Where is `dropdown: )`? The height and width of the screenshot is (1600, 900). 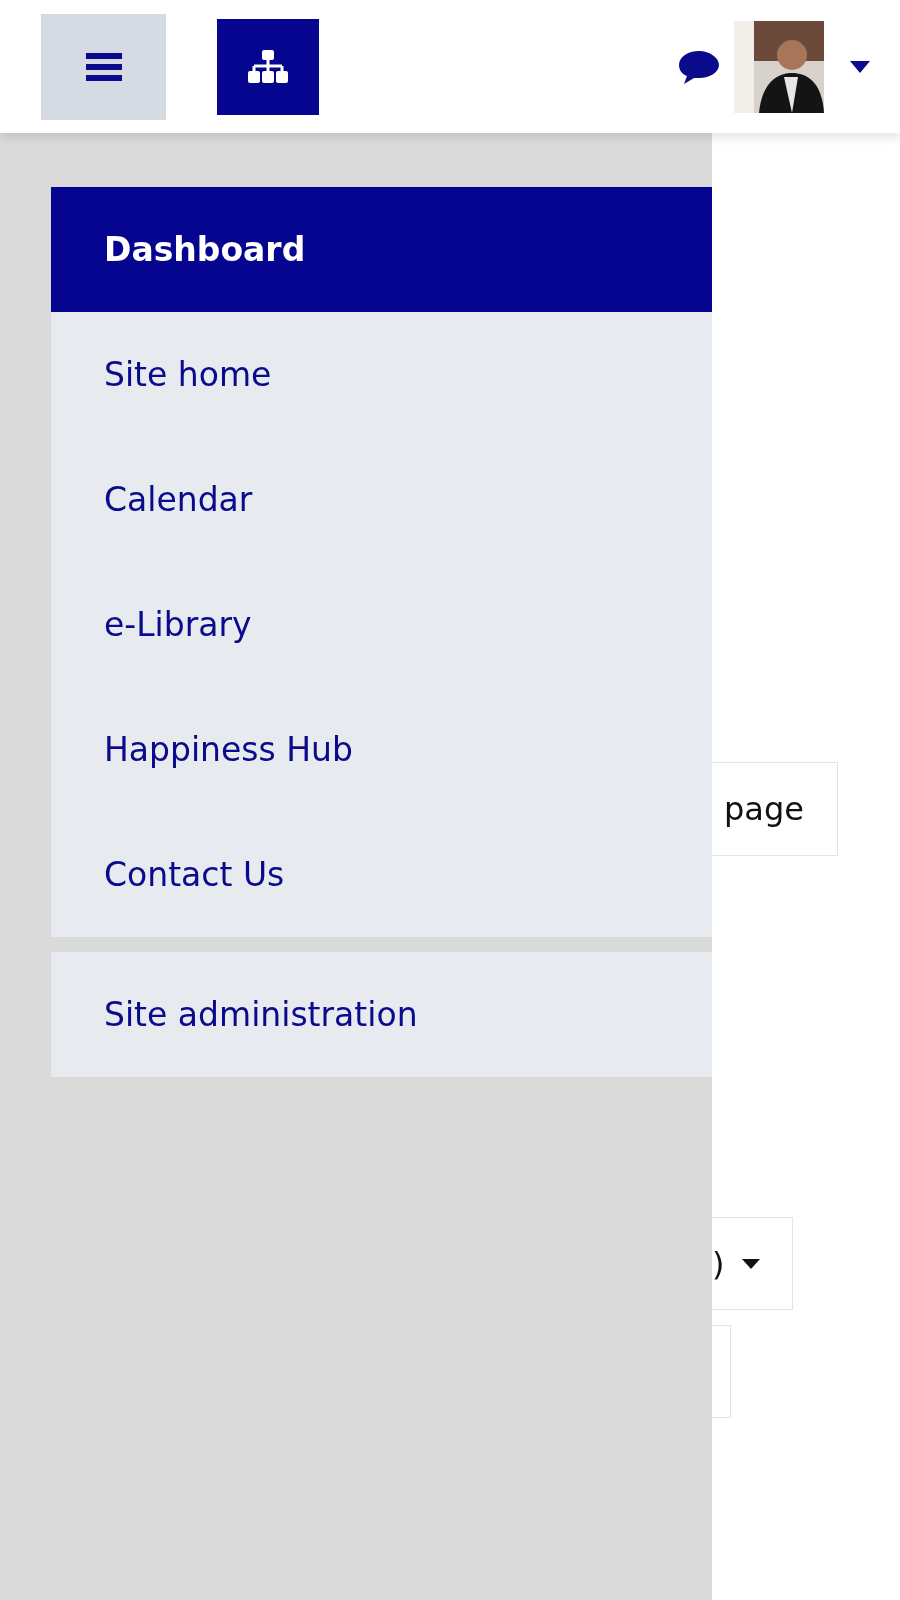
dropdown: ) is located at coordinates (752, 1263).